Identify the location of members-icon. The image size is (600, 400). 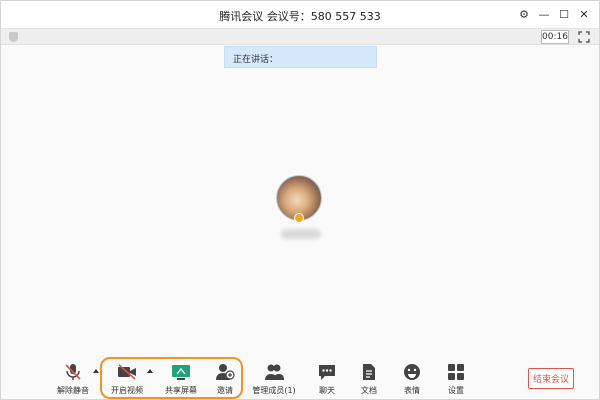
(274, 372).